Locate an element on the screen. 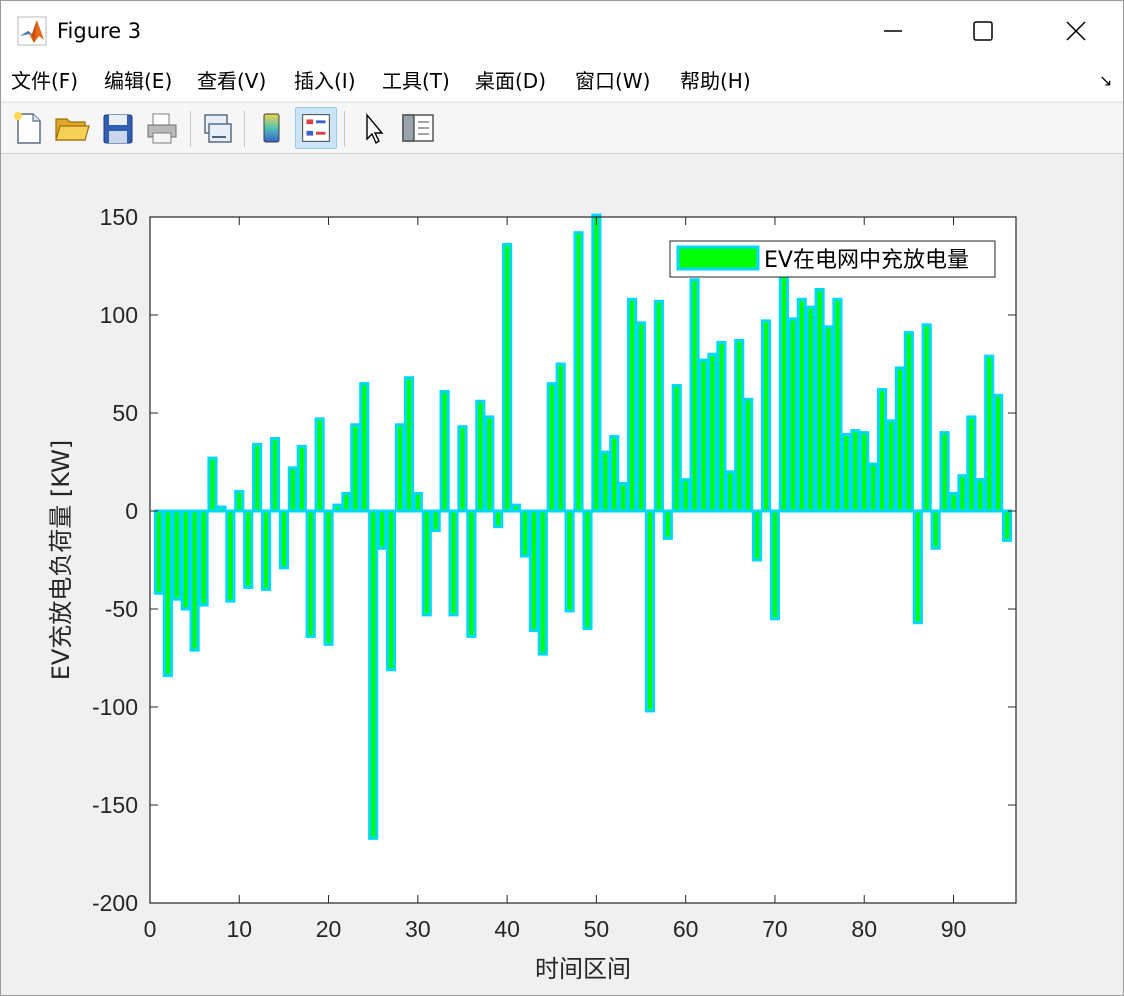 Image resolution: width=1124 pixels, height=996 pixels. x-tick-label: 10 is located at coordinates (239, 929).